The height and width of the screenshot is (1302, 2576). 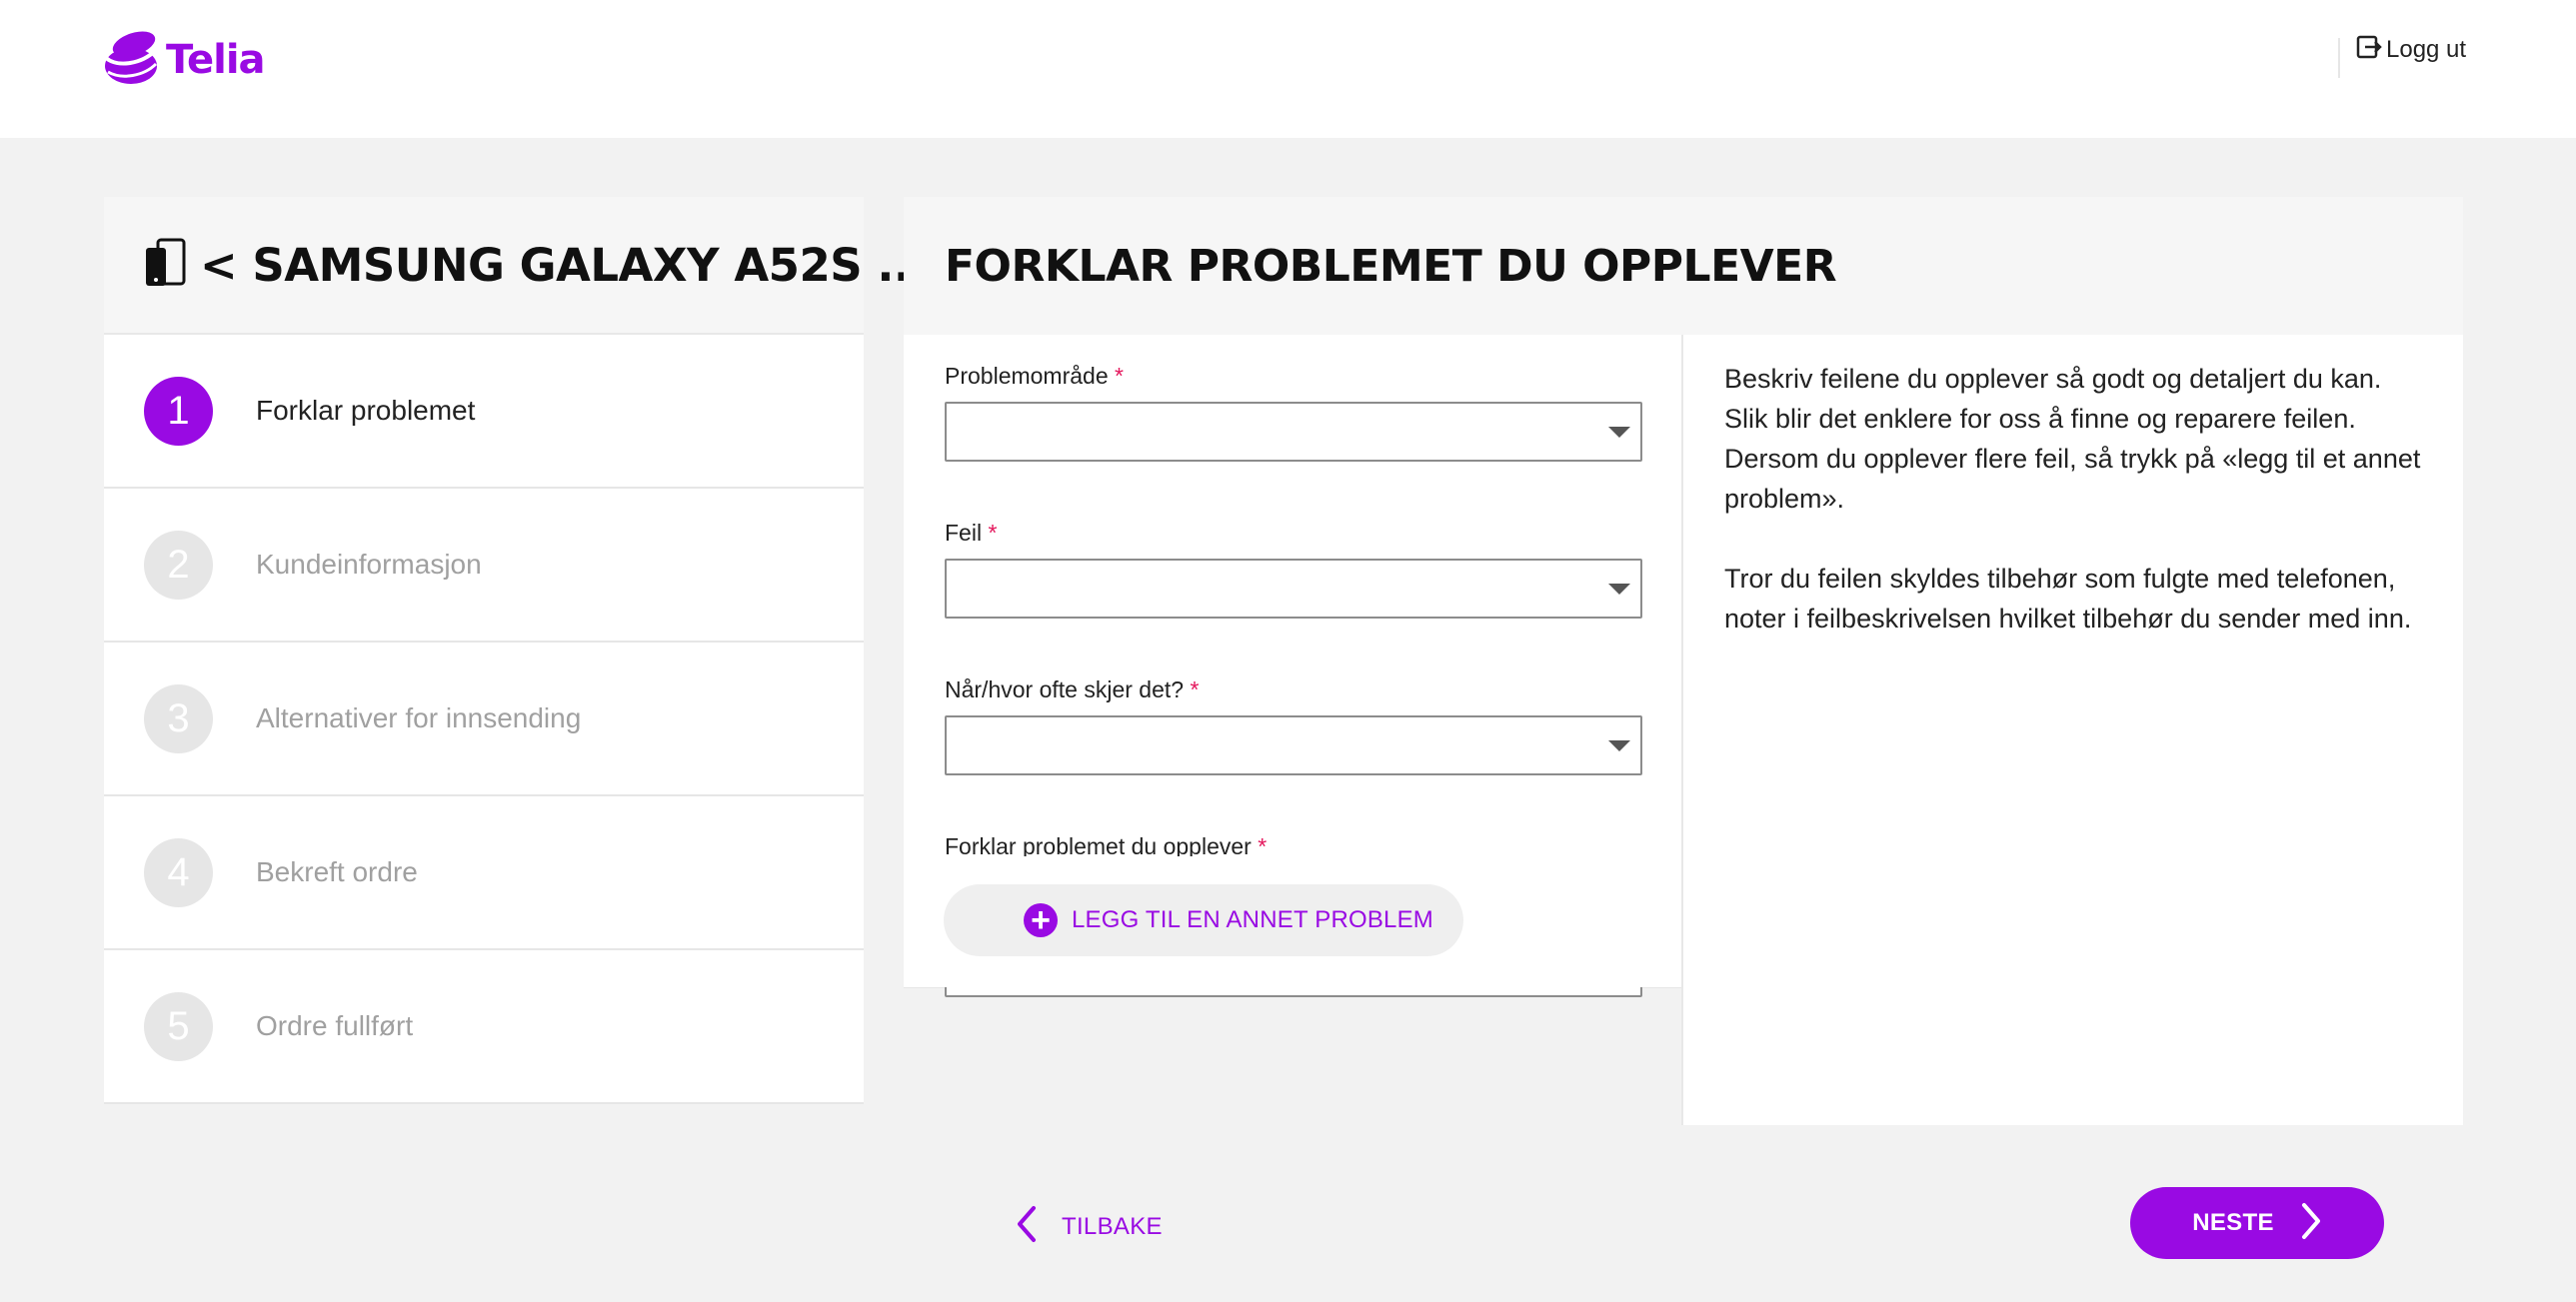 What do you see at coordinates (2339, 58) in the screenshot?
I see `header-divider` at bounding box center [2339, 58].